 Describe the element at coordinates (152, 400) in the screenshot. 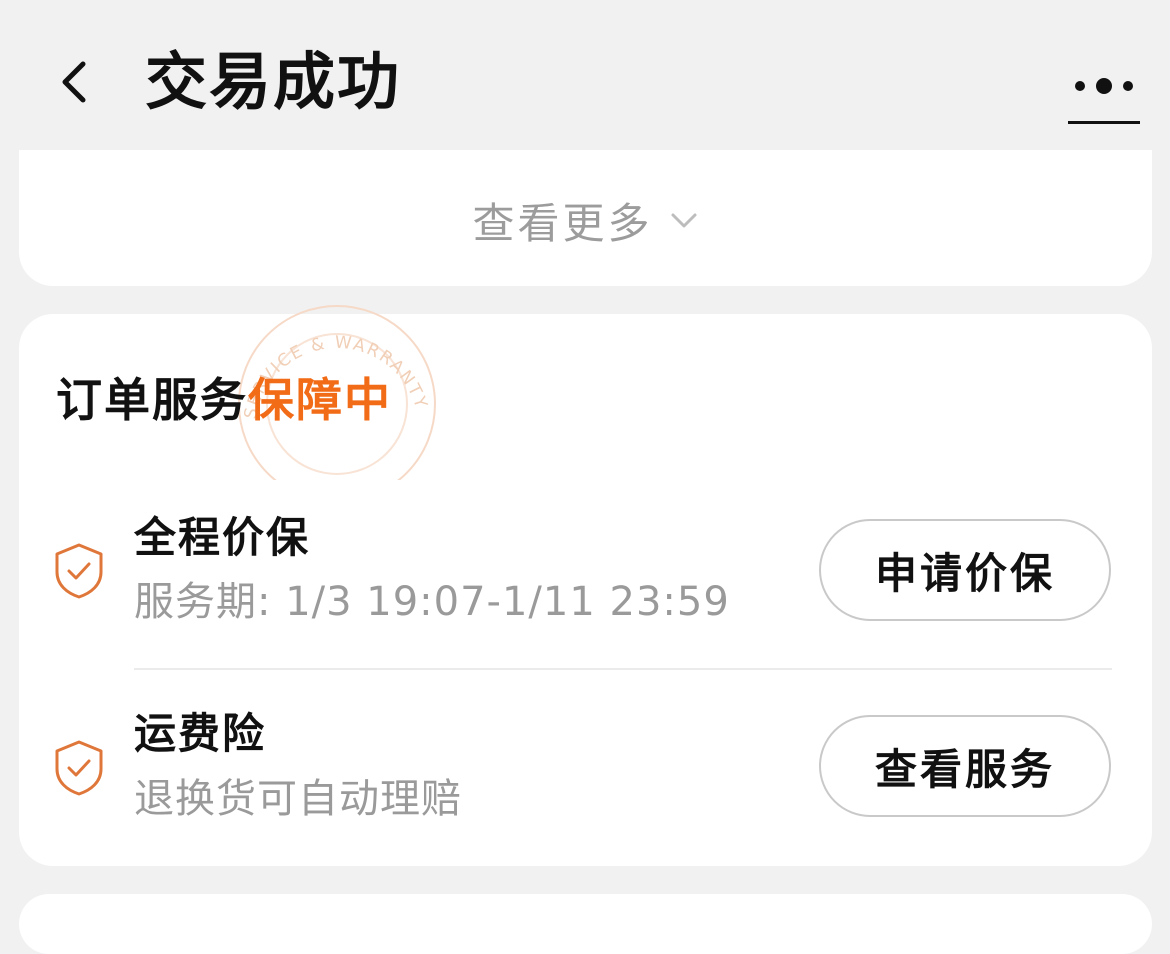

I see `section-title-prefix: 订单服务` at that location.